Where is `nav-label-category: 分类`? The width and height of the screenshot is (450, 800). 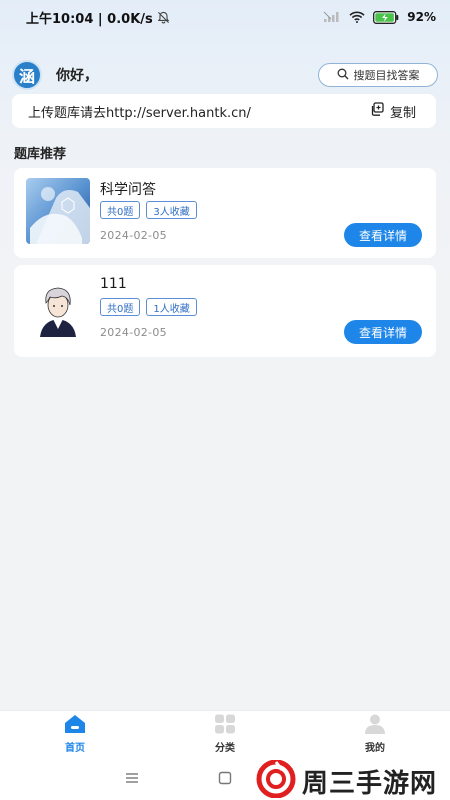 nav-label-category: 分类 is located at coordinates (225, 748).